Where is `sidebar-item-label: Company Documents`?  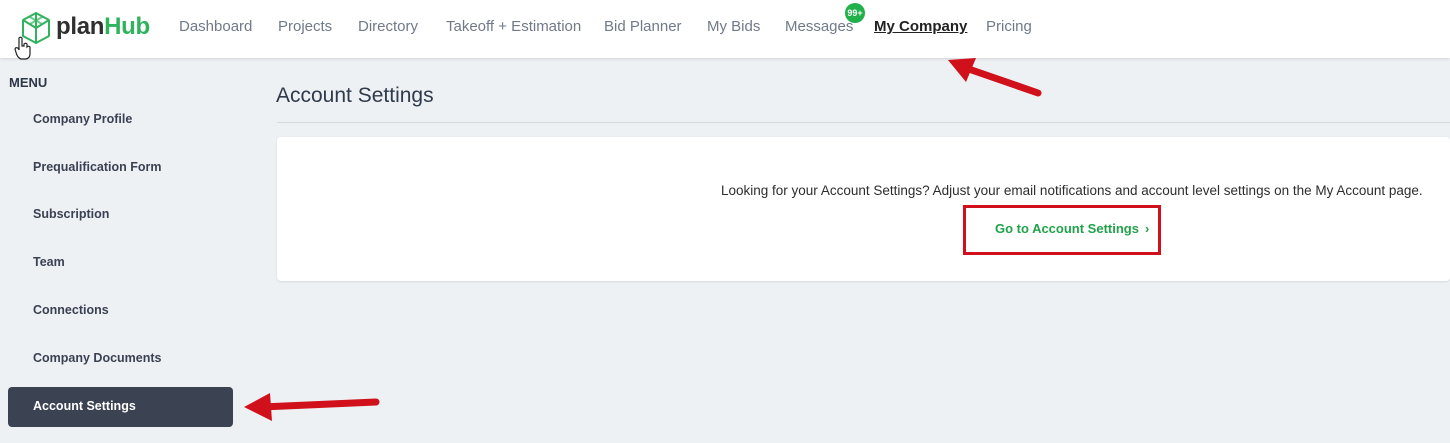 sidebar-item-label: Company Documents is located at coordinates (97, 358).